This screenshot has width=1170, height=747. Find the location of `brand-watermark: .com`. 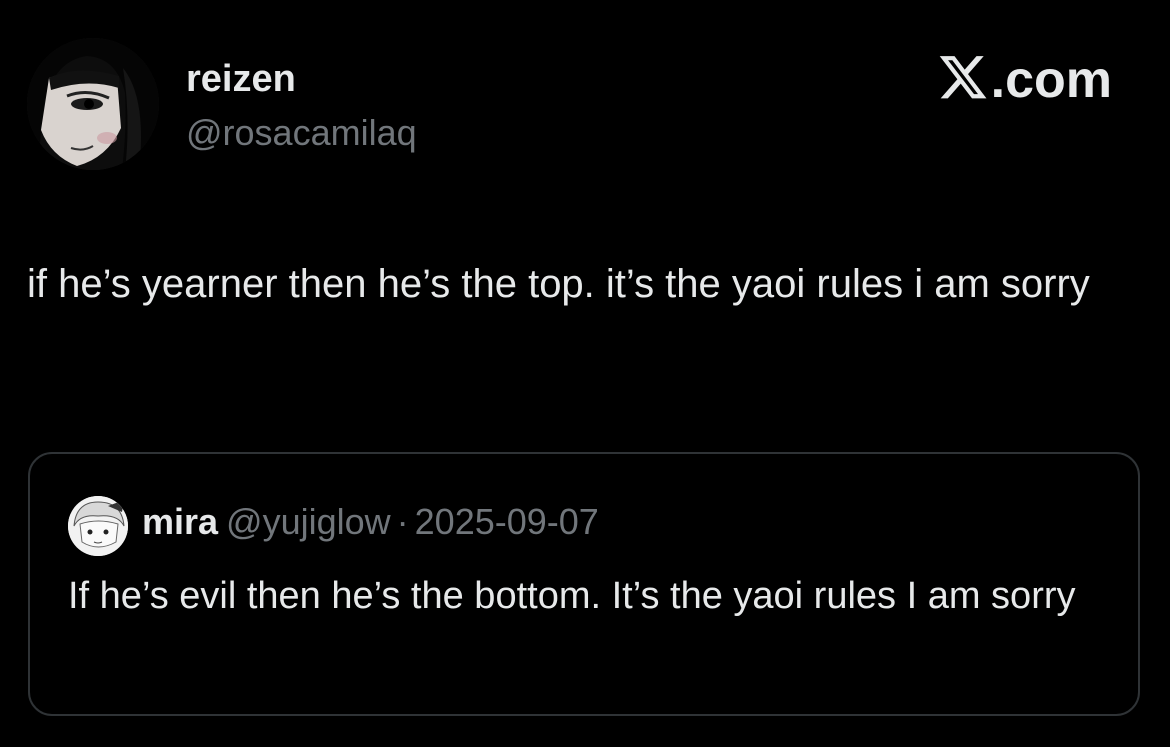

brand-watermark: .com is located at coordinates (1024, 80).